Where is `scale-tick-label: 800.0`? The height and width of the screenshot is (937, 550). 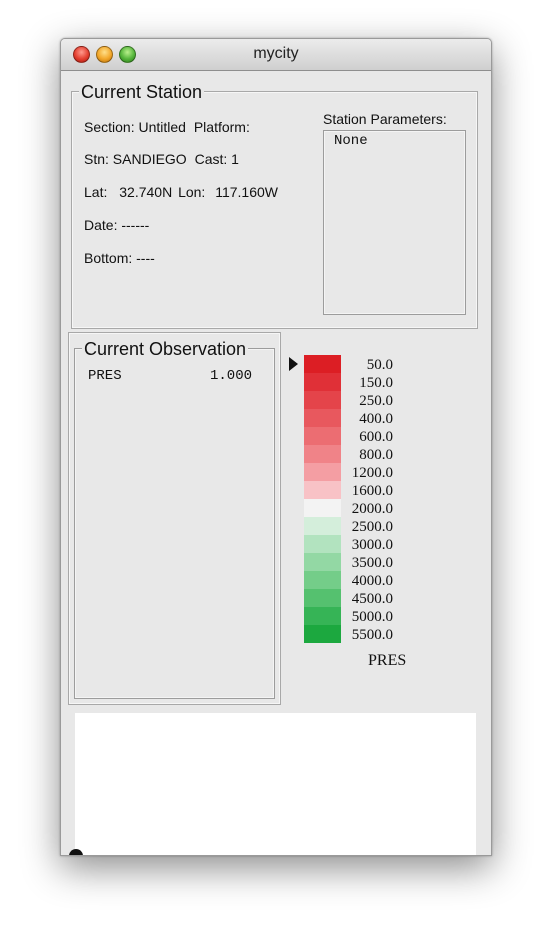 scale-tick-label: 800.0 is located at coordinates (376, 455).